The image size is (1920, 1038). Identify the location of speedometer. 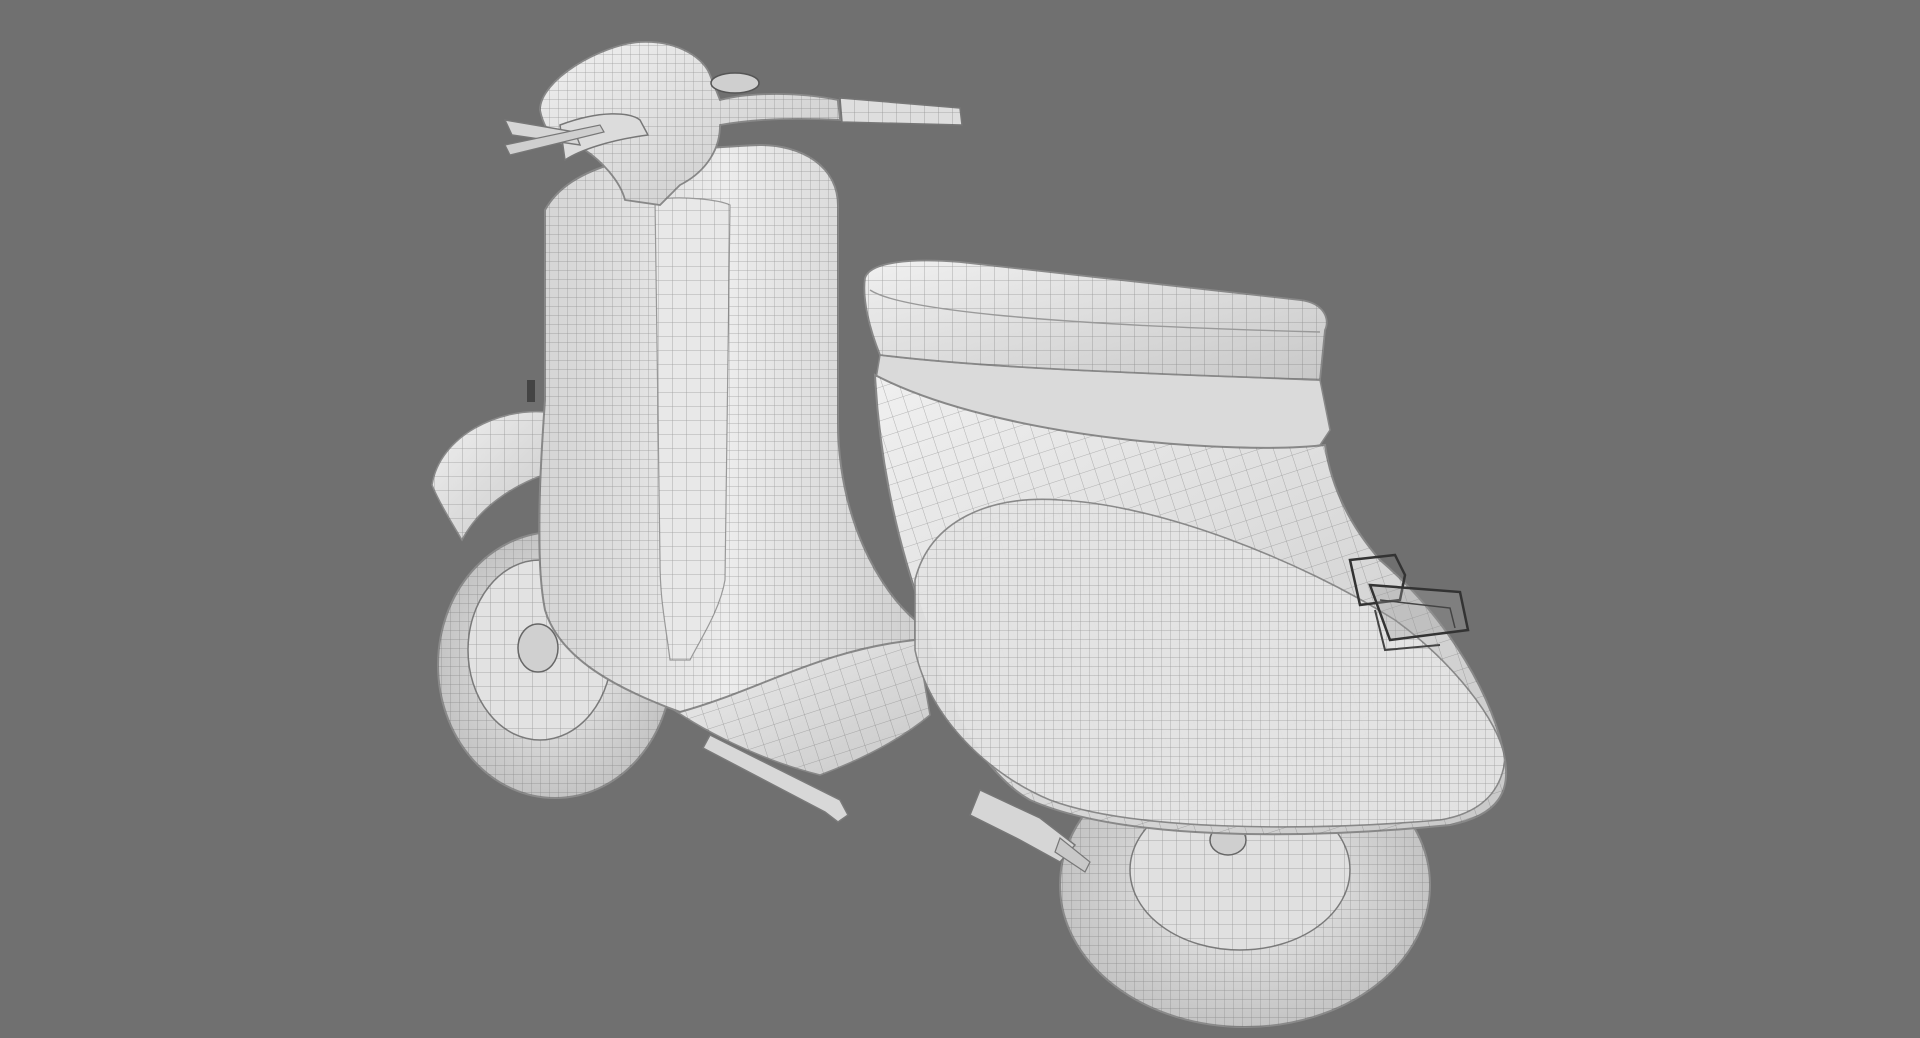
(735, 83).